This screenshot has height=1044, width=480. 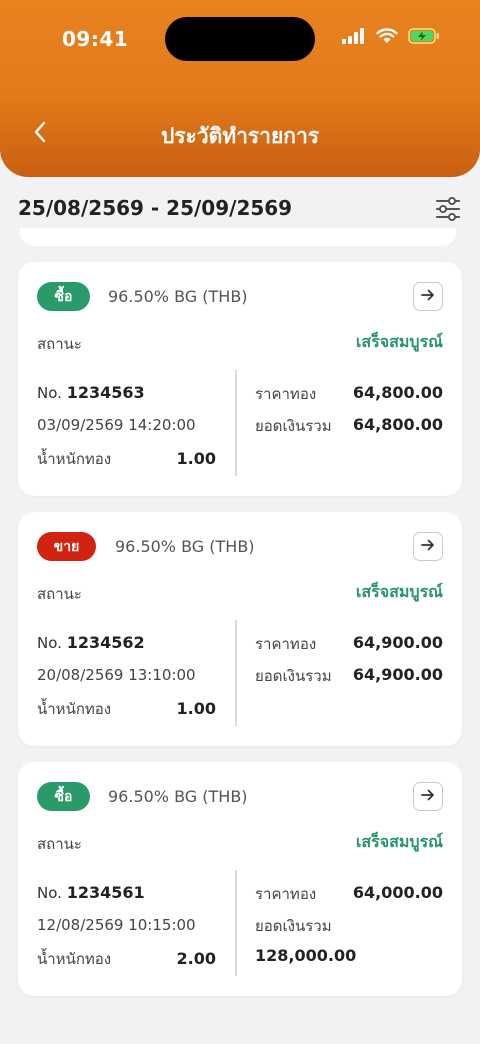 I want to click on page-title: ประวัติทำรายการ, so click(x=240, y=136).